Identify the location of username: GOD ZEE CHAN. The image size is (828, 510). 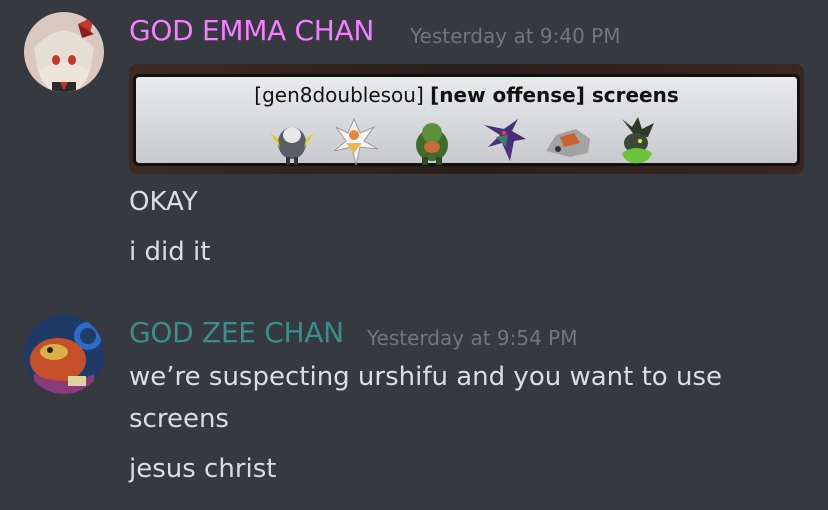
(236, 332).